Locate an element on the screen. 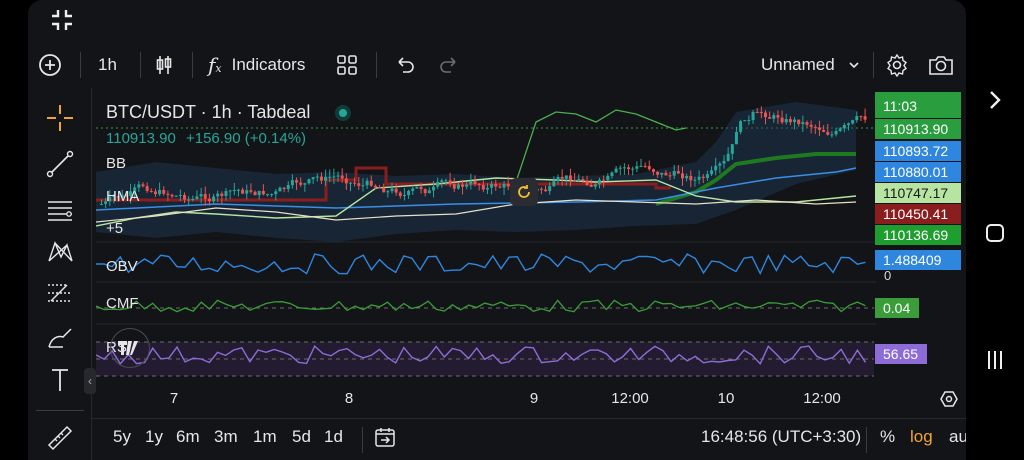  brush-tool is located at coordinates (60, 338).